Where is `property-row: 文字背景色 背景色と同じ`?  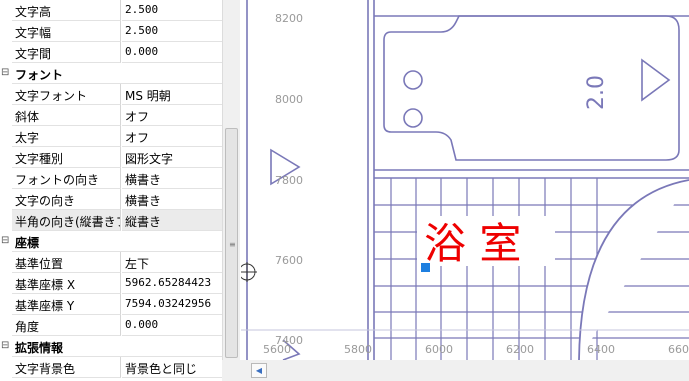 property-row: 文字背景色 背景色と同じ is located at coordinates (111, 367).